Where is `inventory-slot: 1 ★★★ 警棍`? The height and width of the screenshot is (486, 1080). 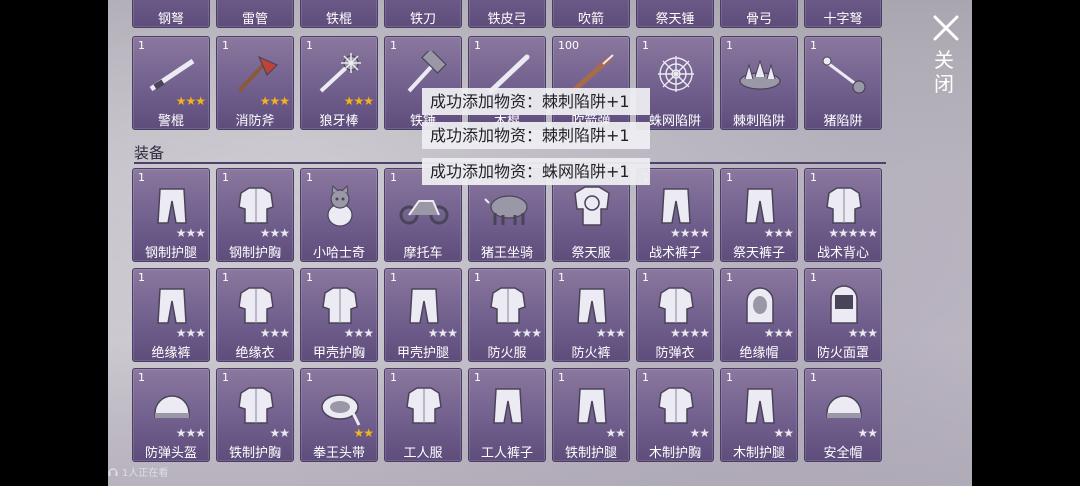
inventory-slot: 1 ★★★ 警棍 is located at coordinates (171, 83).